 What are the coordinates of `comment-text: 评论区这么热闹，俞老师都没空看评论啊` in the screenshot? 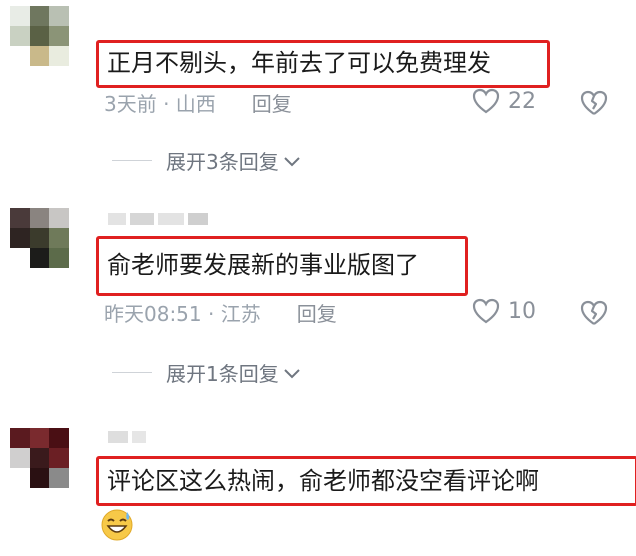 It's located at (366, 481).